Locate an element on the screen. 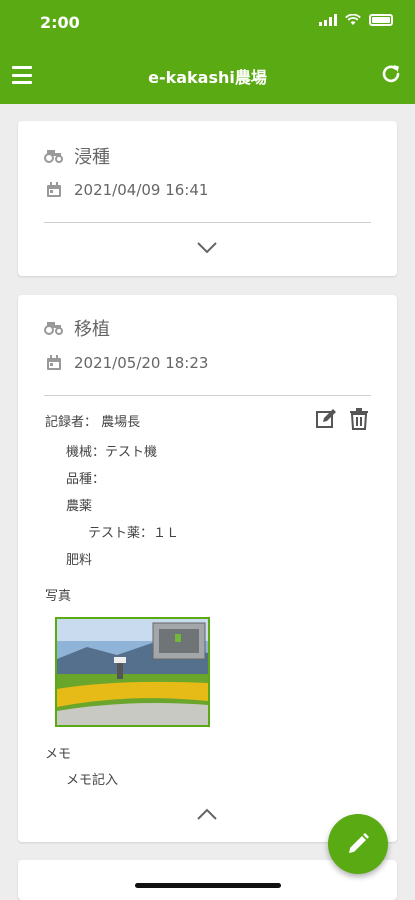 The height and width of the screenshot is (900, 415). signal-icon is located at coordinates (328, 20).